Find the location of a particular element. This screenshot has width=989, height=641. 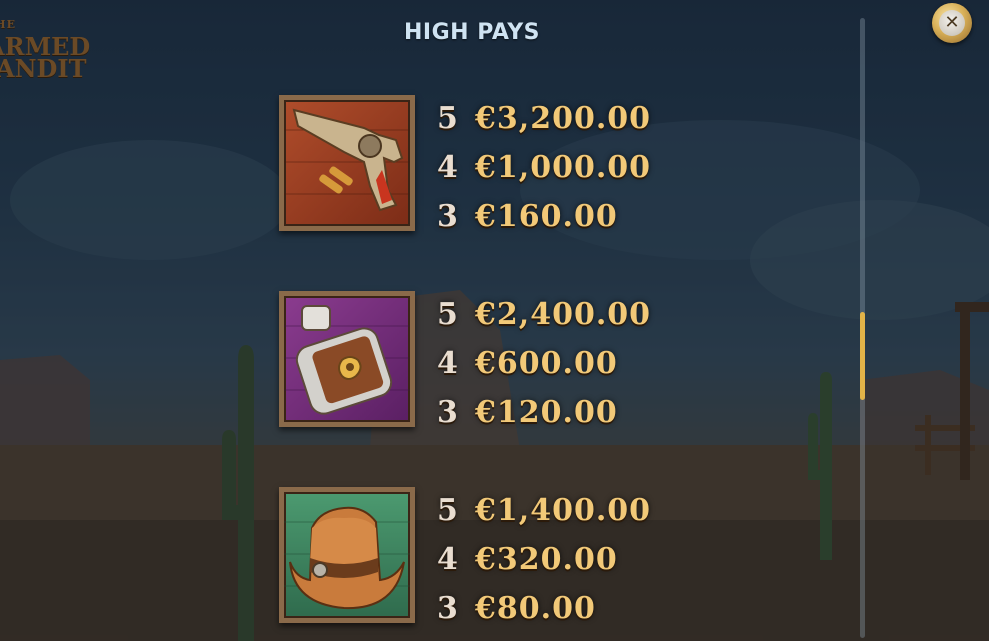

pay-line: 5 €3,200.00 is located at coordinates (544, 123).